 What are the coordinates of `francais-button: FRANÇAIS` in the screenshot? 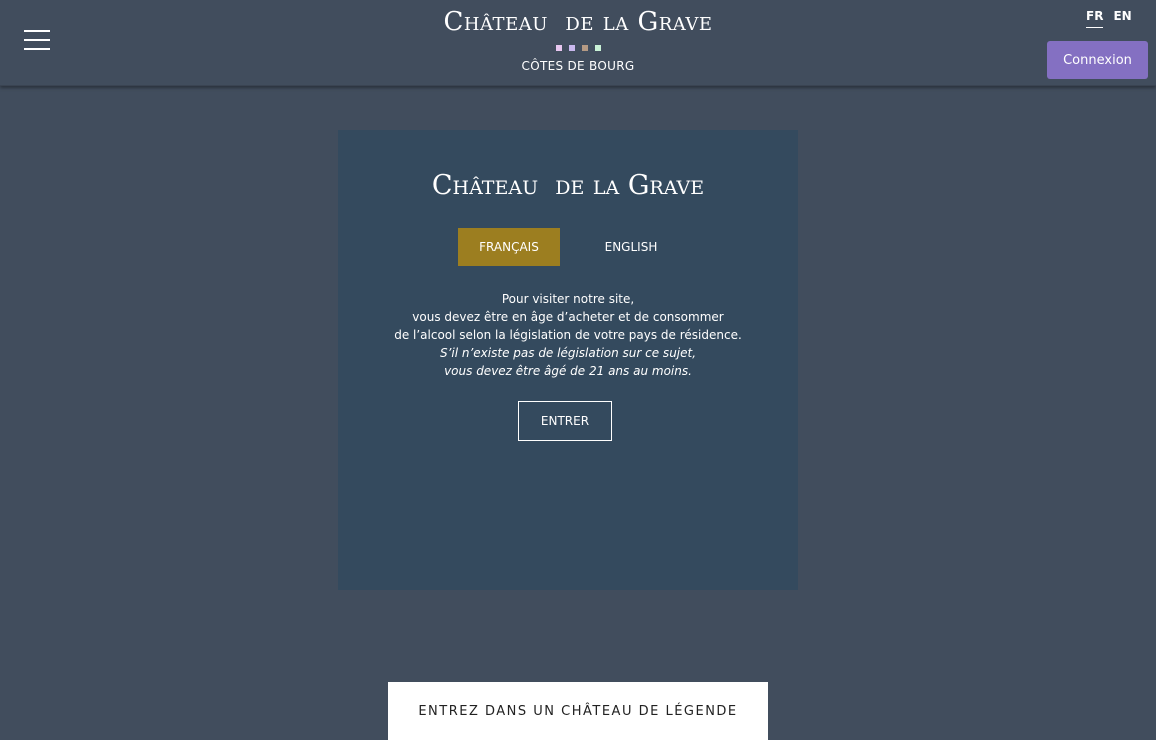 It's located at (509, 247).